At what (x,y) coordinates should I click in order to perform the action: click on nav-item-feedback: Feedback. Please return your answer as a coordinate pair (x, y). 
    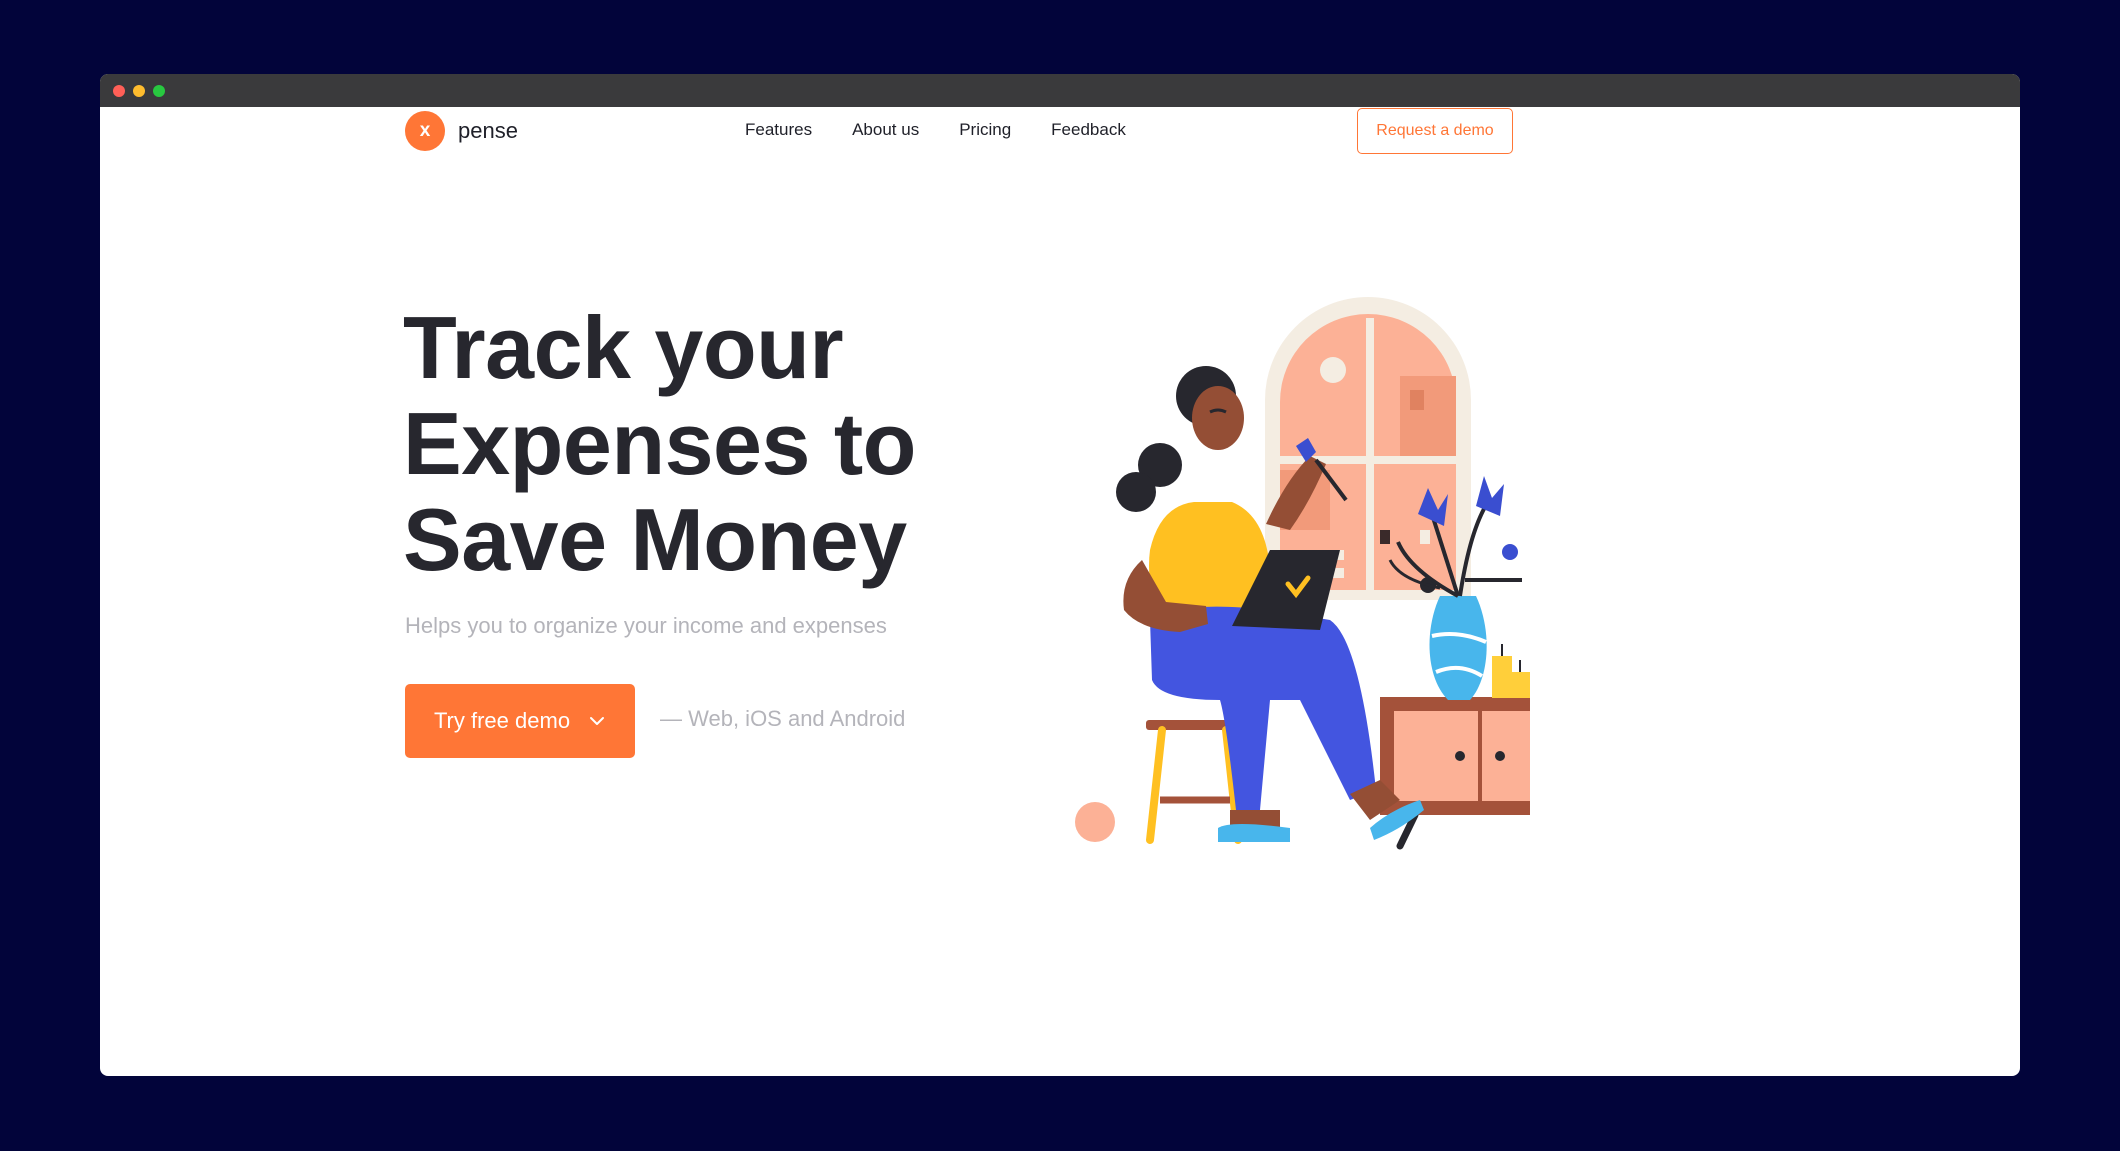
    Looking at the image, I should click on (1088, 130).